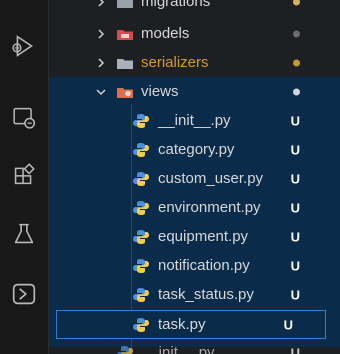 The image size is (340, 354). Describe the element at coordinates (160, 91) in the screenshot. I see `folder-label: views` at that location.